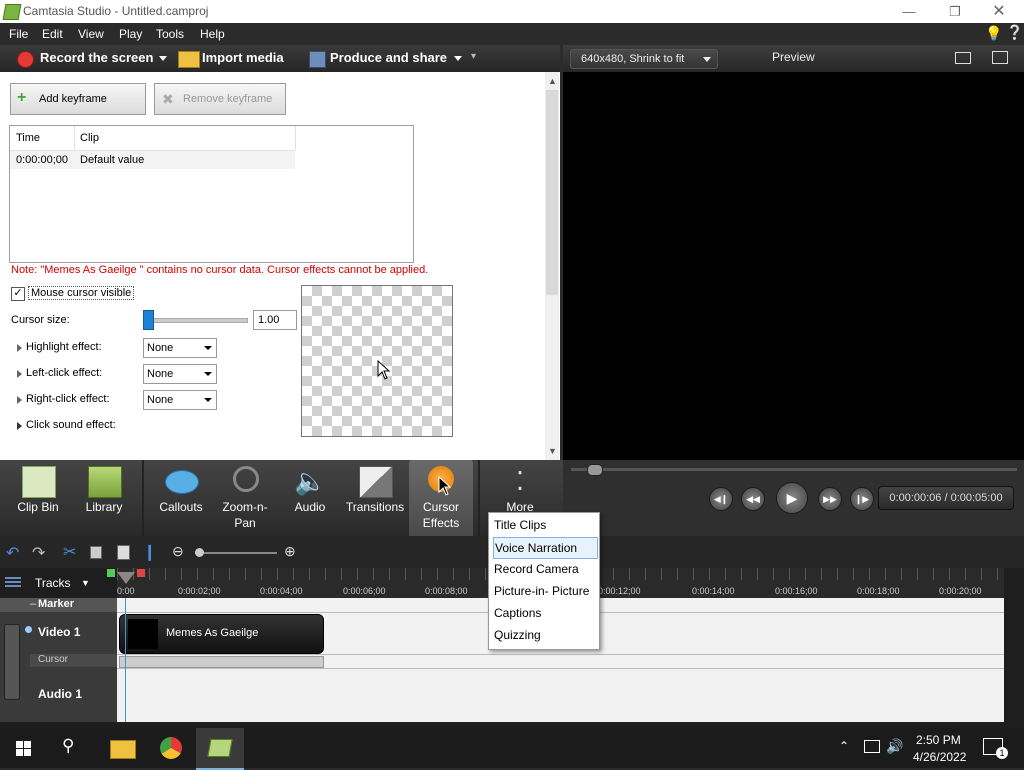  I want to click on network-icon, so click(872, 746).